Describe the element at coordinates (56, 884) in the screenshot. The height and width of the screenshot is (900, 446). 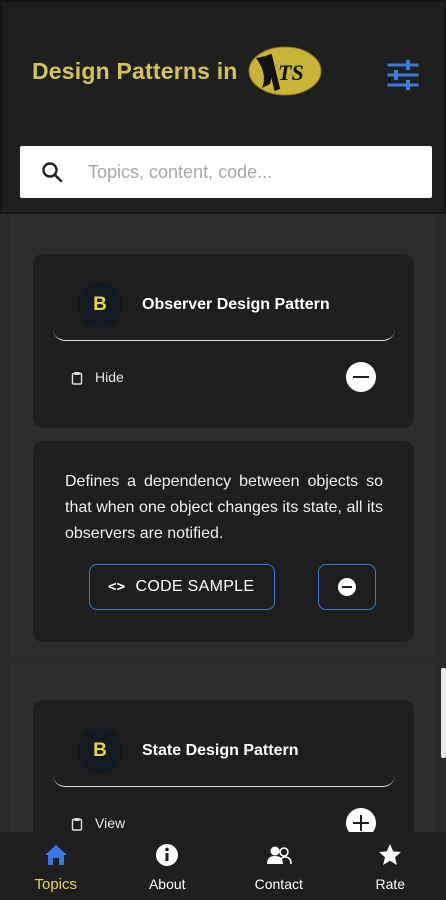
I see `nav-label: Topics` at that location.